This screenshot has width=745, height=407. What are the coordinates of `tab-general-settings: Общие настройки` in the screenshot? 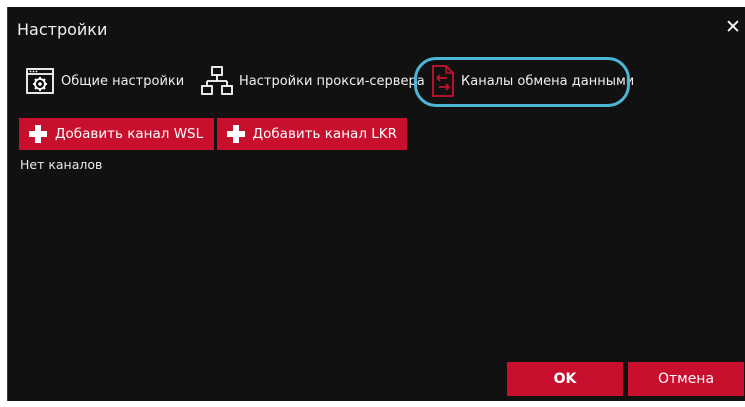 It's located at (104, 81).